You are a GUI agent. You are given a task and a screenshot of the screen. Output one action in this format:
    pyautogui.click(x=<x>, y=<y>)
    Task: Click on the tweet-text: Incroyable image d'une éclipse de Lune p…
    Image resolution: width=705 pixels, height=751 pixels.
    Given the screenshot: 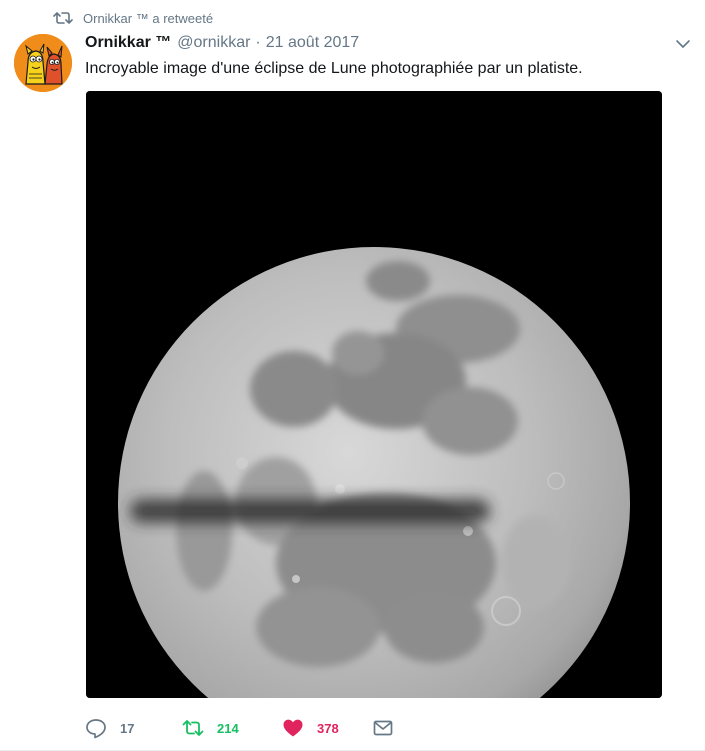 What is the action you would take?
    pyautogui.click(x=334, y=68)
    